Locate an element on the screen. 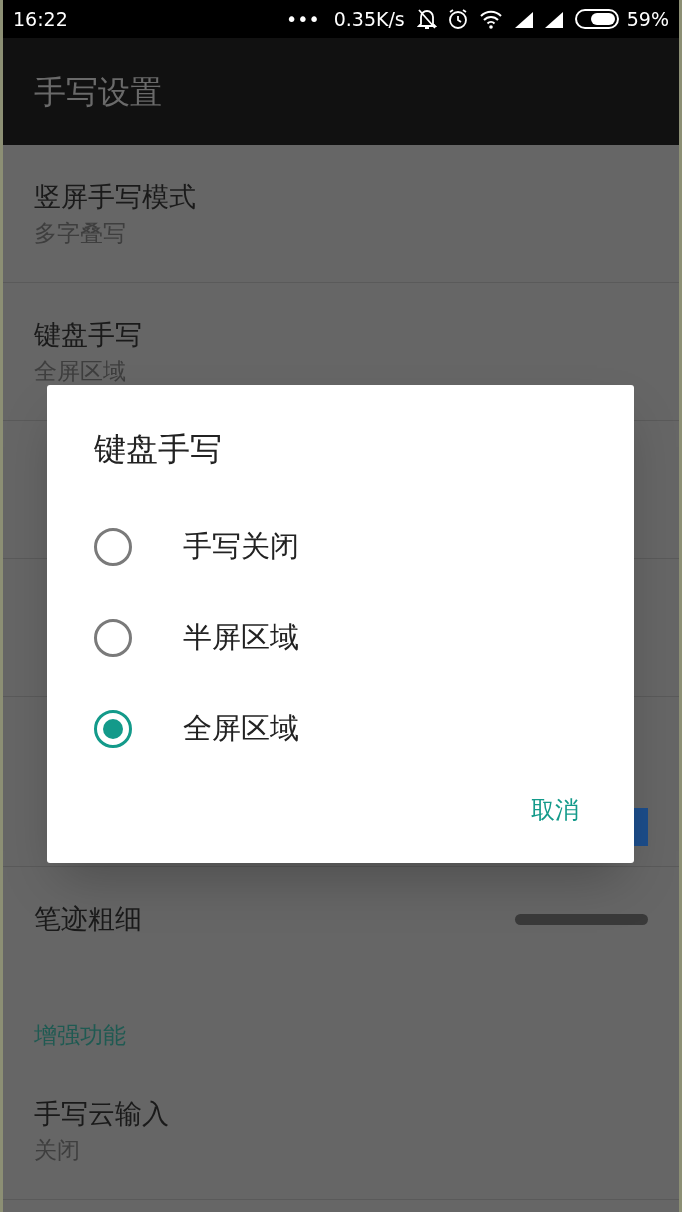 The image size is (682, 1212). network-speed: 0.35K/s is located at coordinates (369, 19).